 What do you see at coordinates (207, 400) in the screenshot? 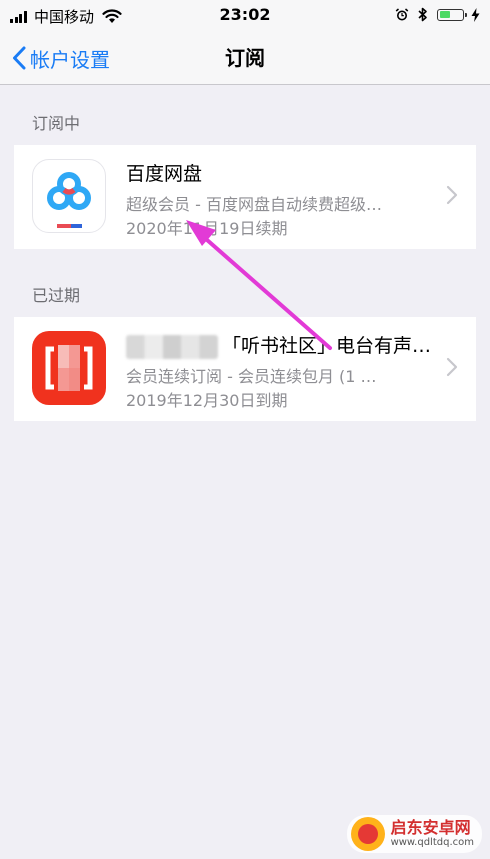
I see `subscription-date: 2019年12月30日到期` at bounding box center [207, 400].